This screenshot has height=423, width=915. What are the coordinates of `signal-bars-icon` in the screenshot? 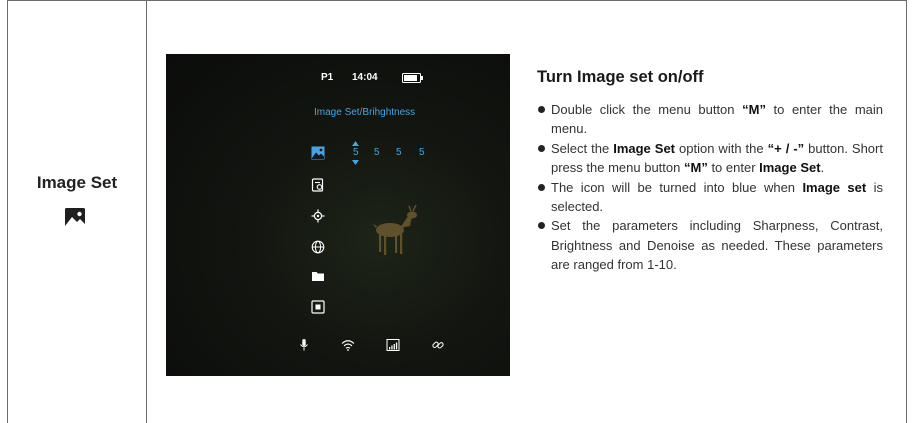 It's located at (393, 345).